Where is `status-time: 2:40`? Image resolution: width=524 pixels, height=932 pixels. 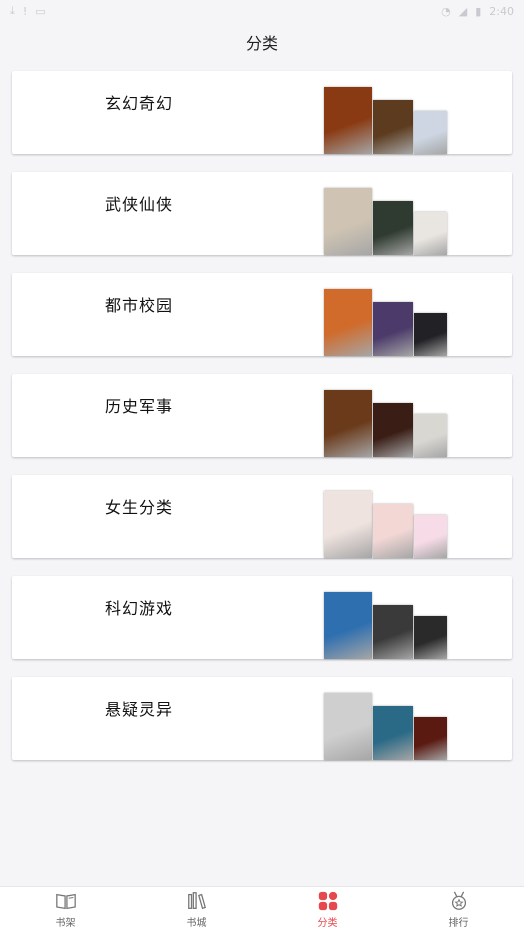
status-time: 2:40 is located at coordinates (501, 11).